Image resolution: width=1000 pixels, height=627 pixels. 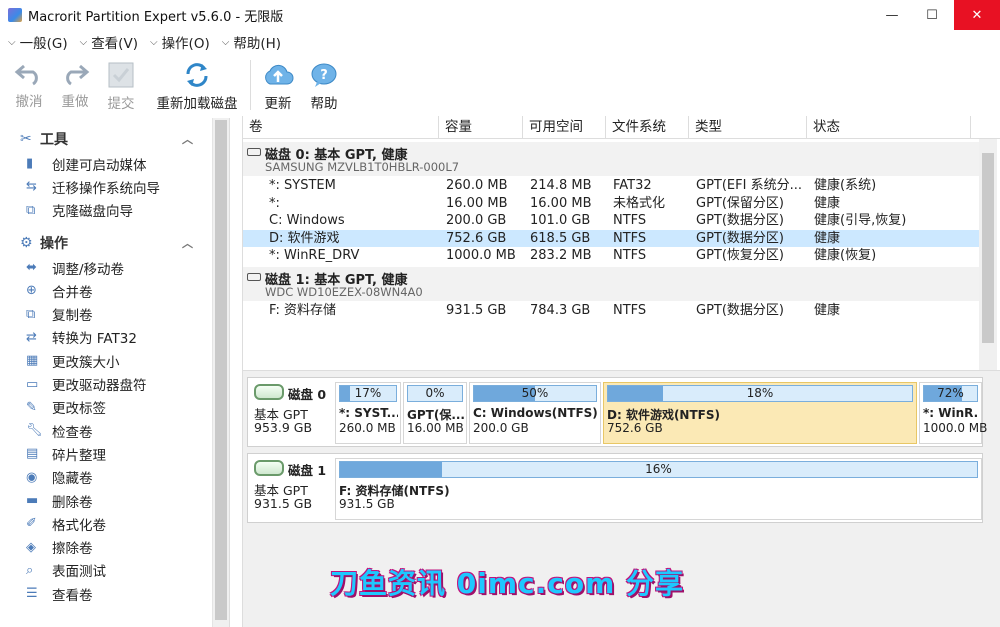 What do you see at coordinates (307, 470) in the screenshot?
I see `disk-name: 磁盘 1` at bounding box center [307, 470].